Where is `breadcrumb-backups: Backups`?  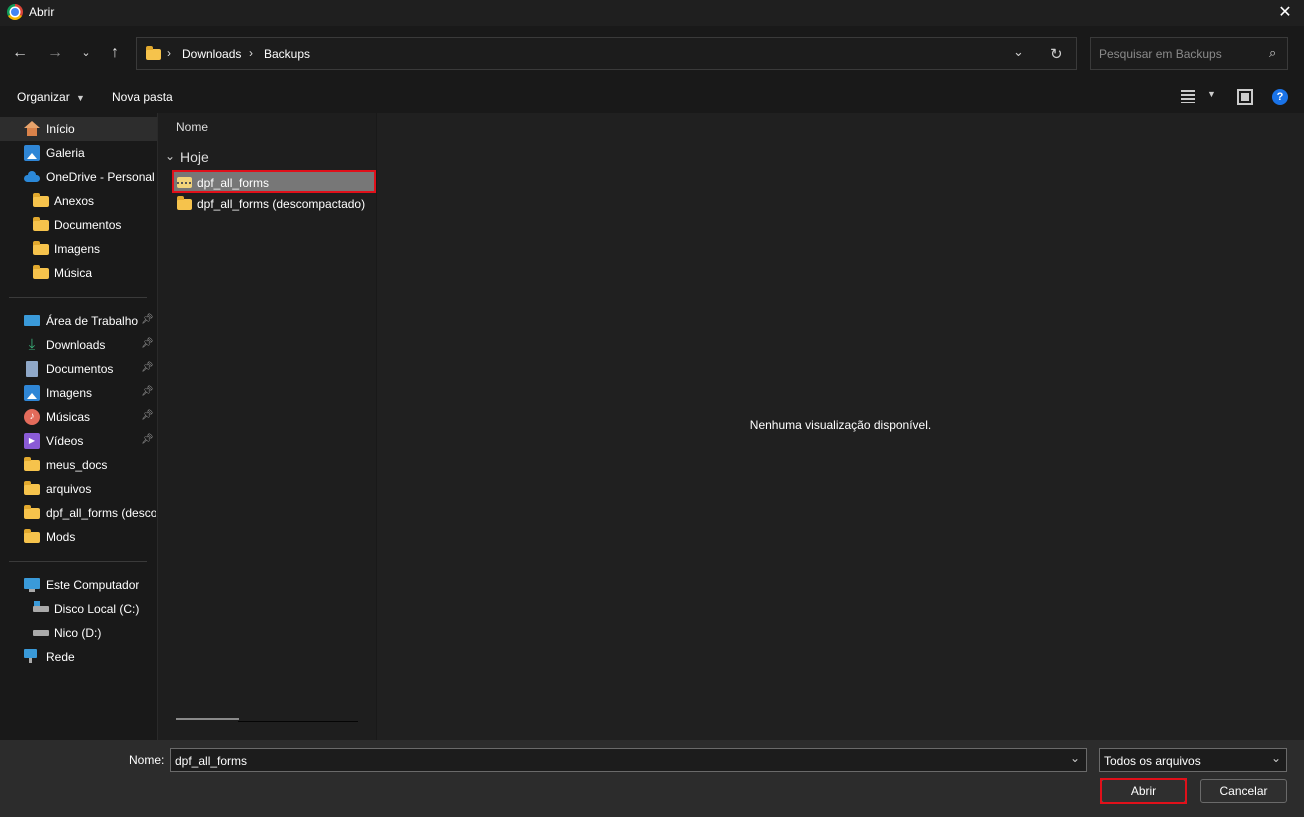 breadcrumb-backups: Backups is located at coordinates (287, 54).